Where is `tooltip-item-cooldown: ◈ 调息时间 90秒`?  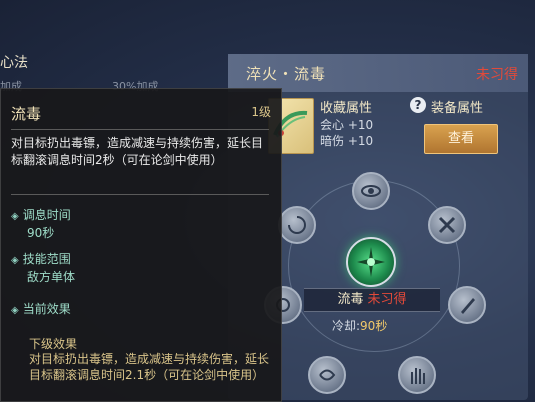 tooltip-item-cooldown: ◈ 调息时间 90秒 is located at coordinates (41, 224).